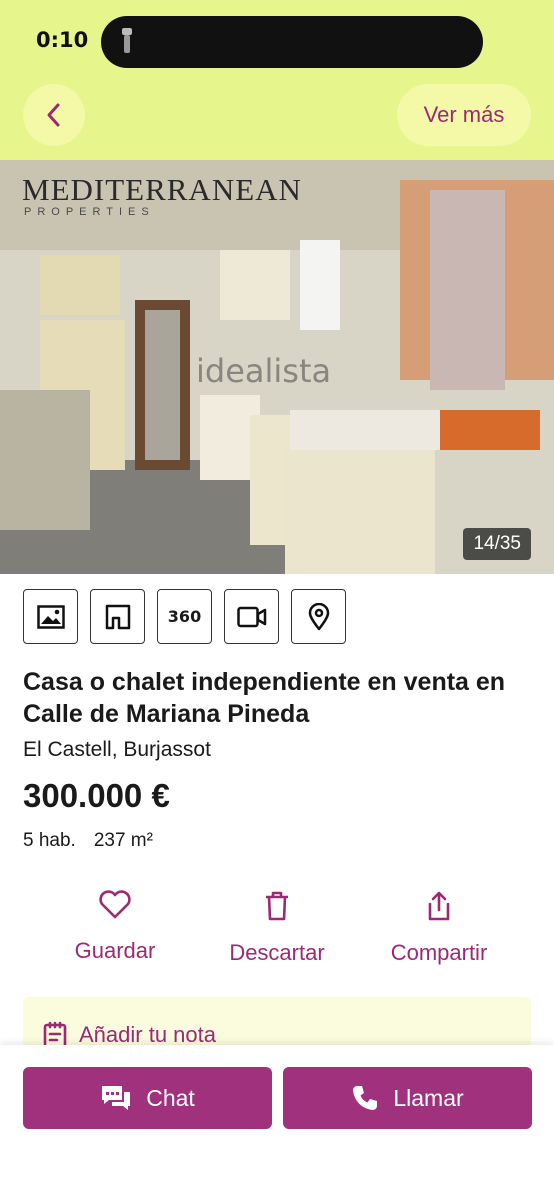 This screenshot has width=554, height=1200. I want to click on bottom-action-bar: Chat Llamar, so click(277, 1122).